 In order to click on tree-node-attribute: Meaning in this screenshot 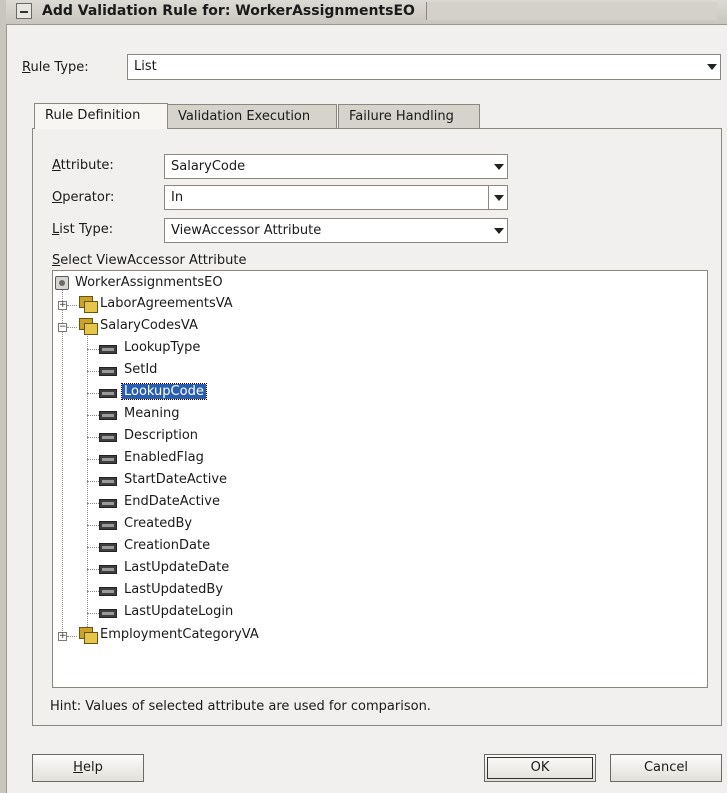, I will do `click(203, 415)`.